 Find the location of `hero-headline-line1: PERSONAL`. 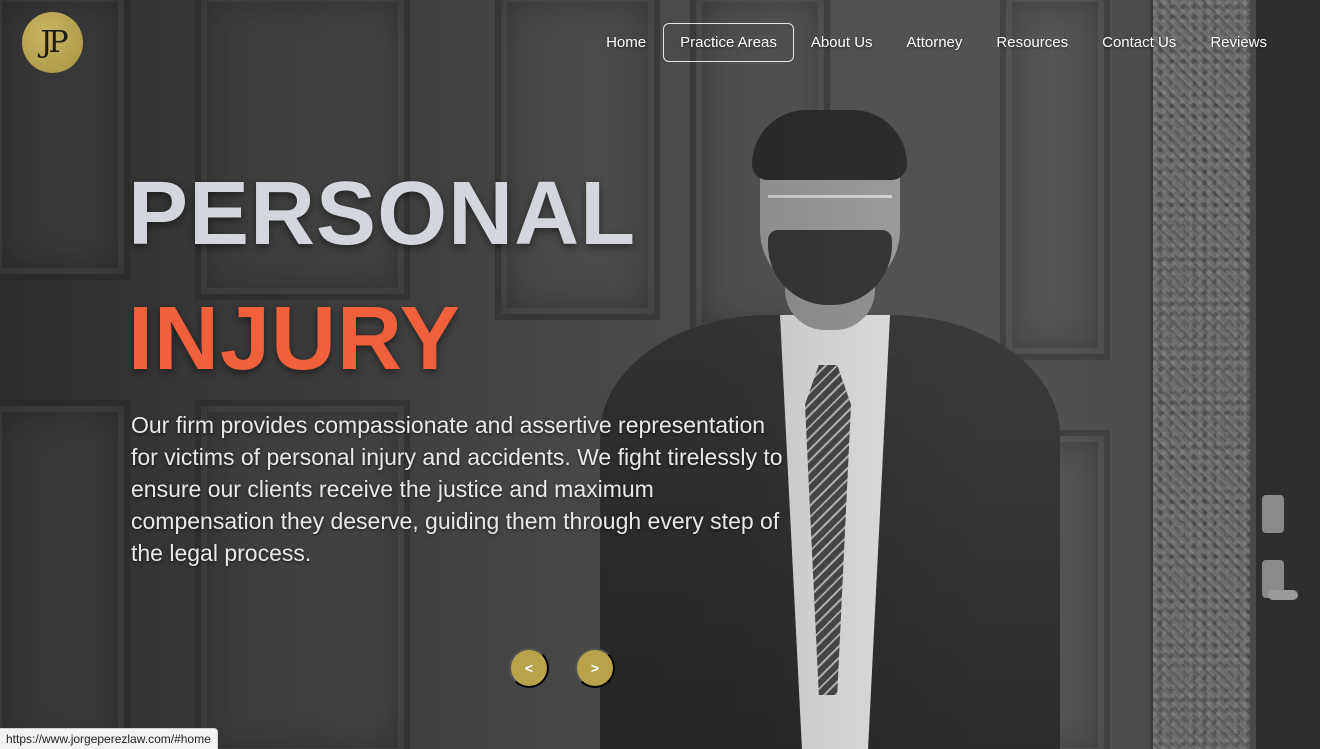

hero-headline-line1: PERSONAL is located at coordinates (382, 214).